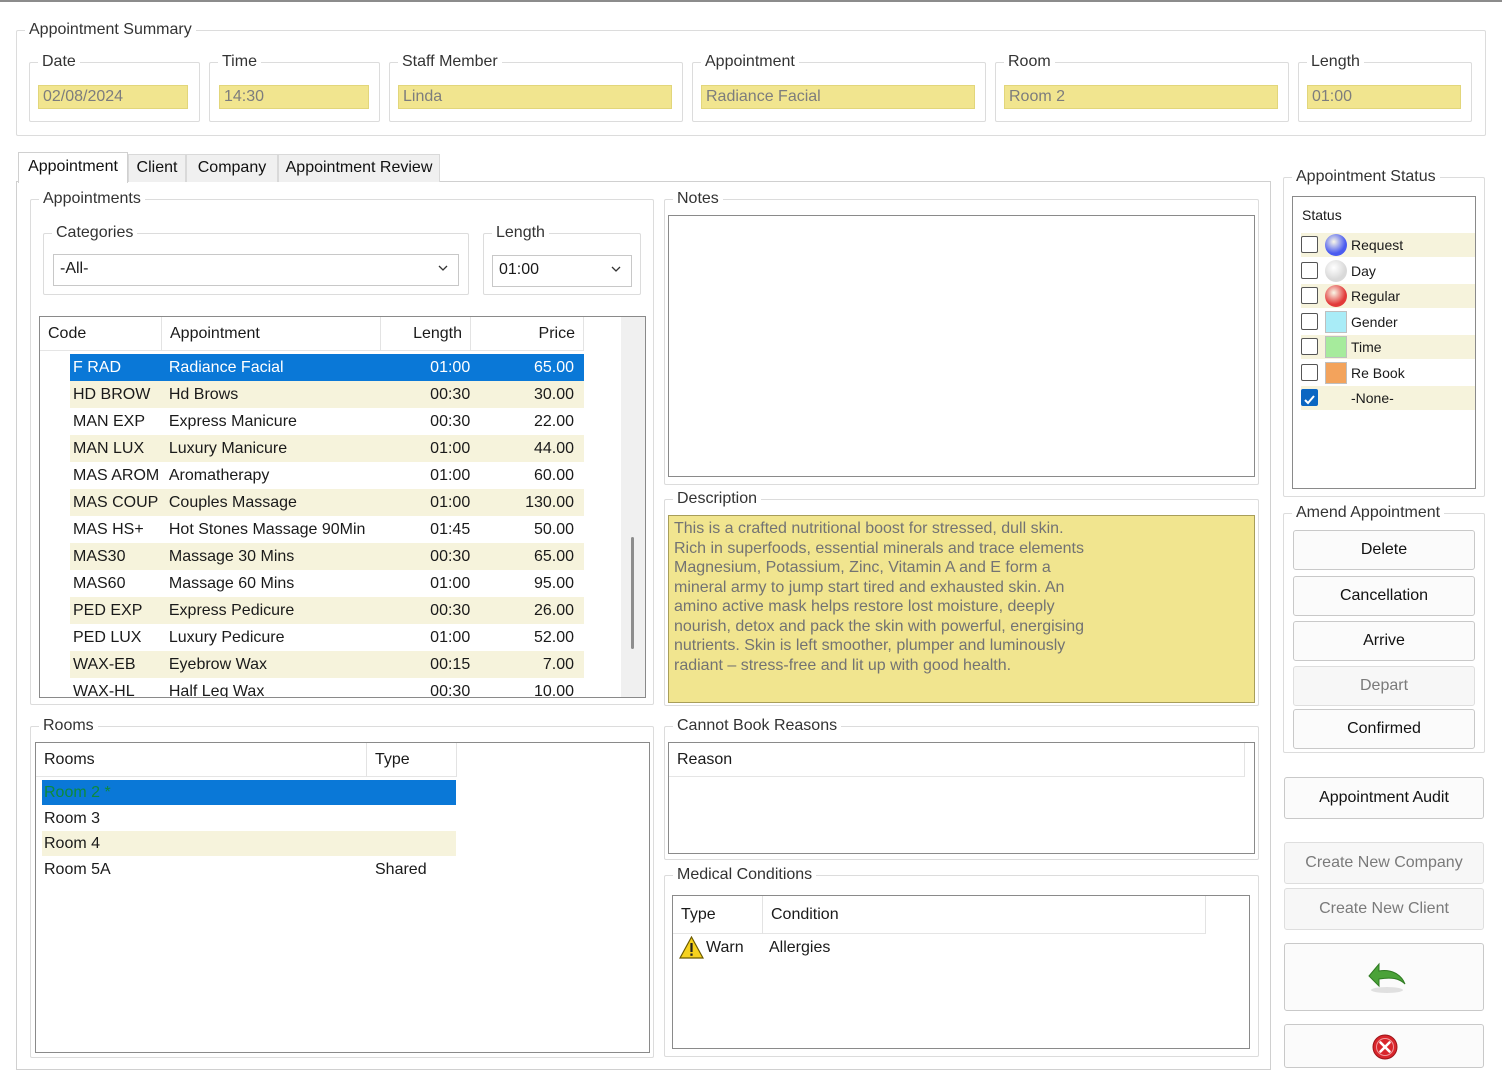 This screenshot has height=1090, width=1502. What do you see at coordinates (104, 664) in the screenshot?
I see `row-code: WAX-EB` at bounding box center [104, 664].